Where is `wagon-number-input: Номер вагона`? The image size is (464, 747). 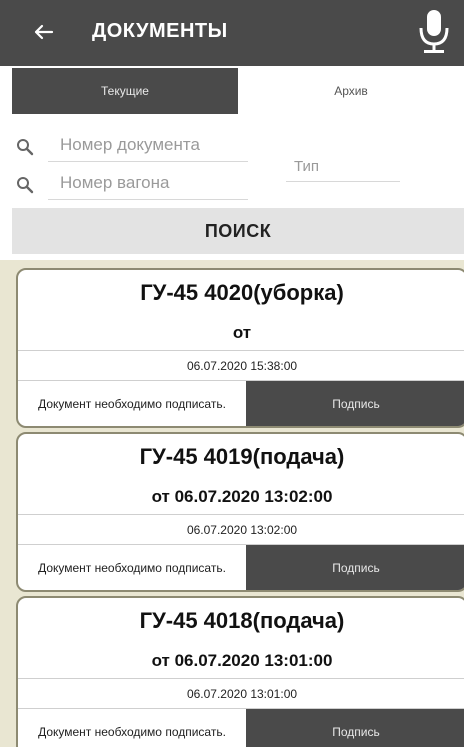
wagon-number-input: Номер вагона is located at coordinates (148, 185).